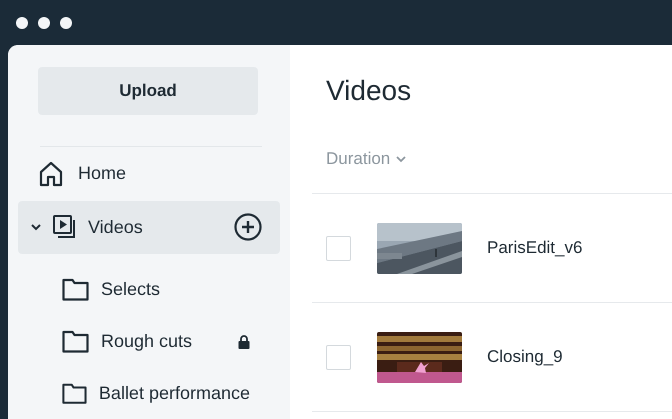 Image resolution: width=672 pixels, height=419 pixels. Describe the element at coordinates (65, 227) in the screenshot. I see `video-stack-icon` at that location.